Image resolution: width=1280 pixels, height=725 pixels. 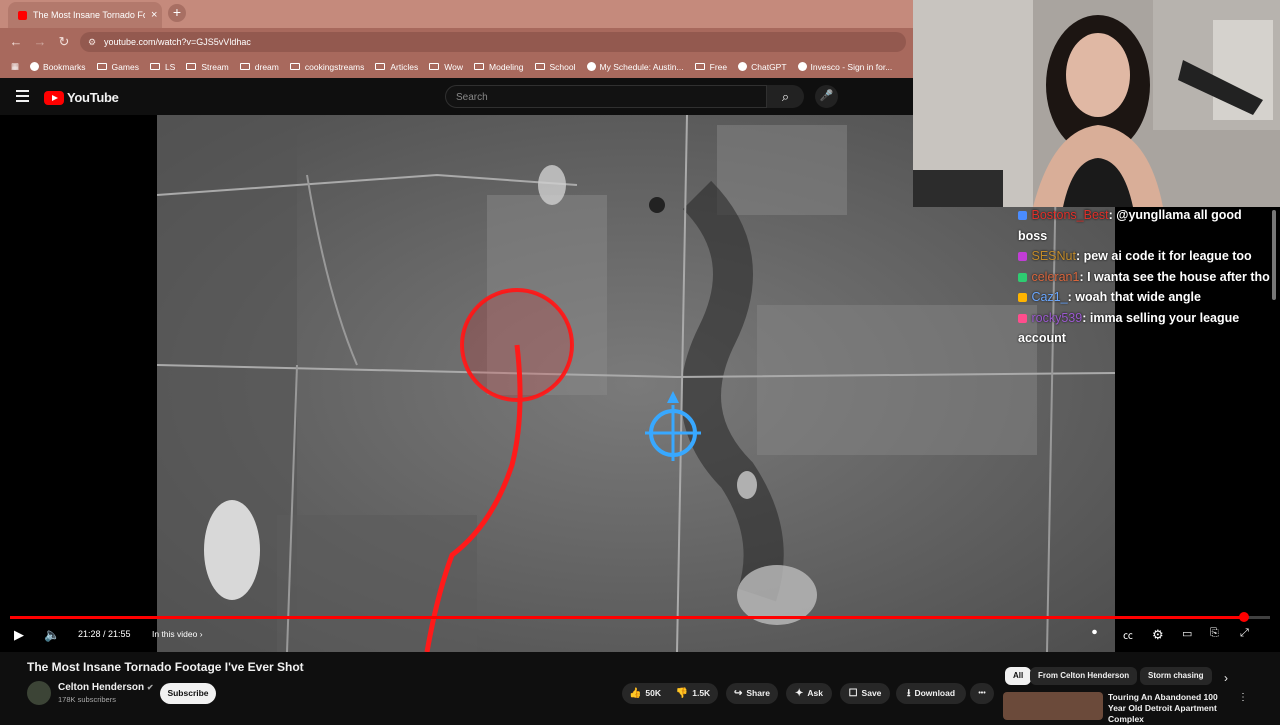 I want to click on volume-icon: 🔈, so click(x=52, y=635).